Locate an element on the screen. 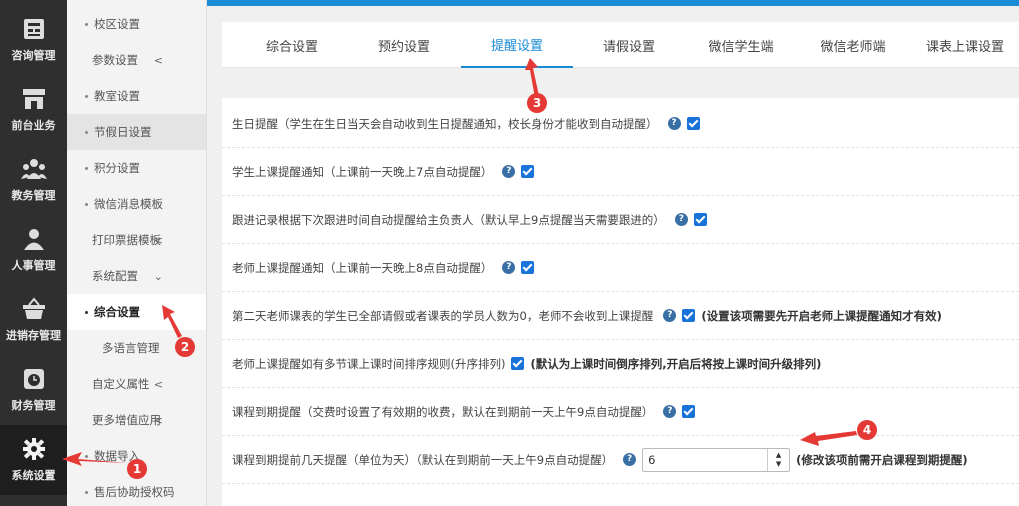 The image size is (1019, 506). settings-tabs: 综合设置 预约设置 提醒设置 请假设置 微信学生端 微信老师端 课表上课设置 is located at coordinates (620, 45).